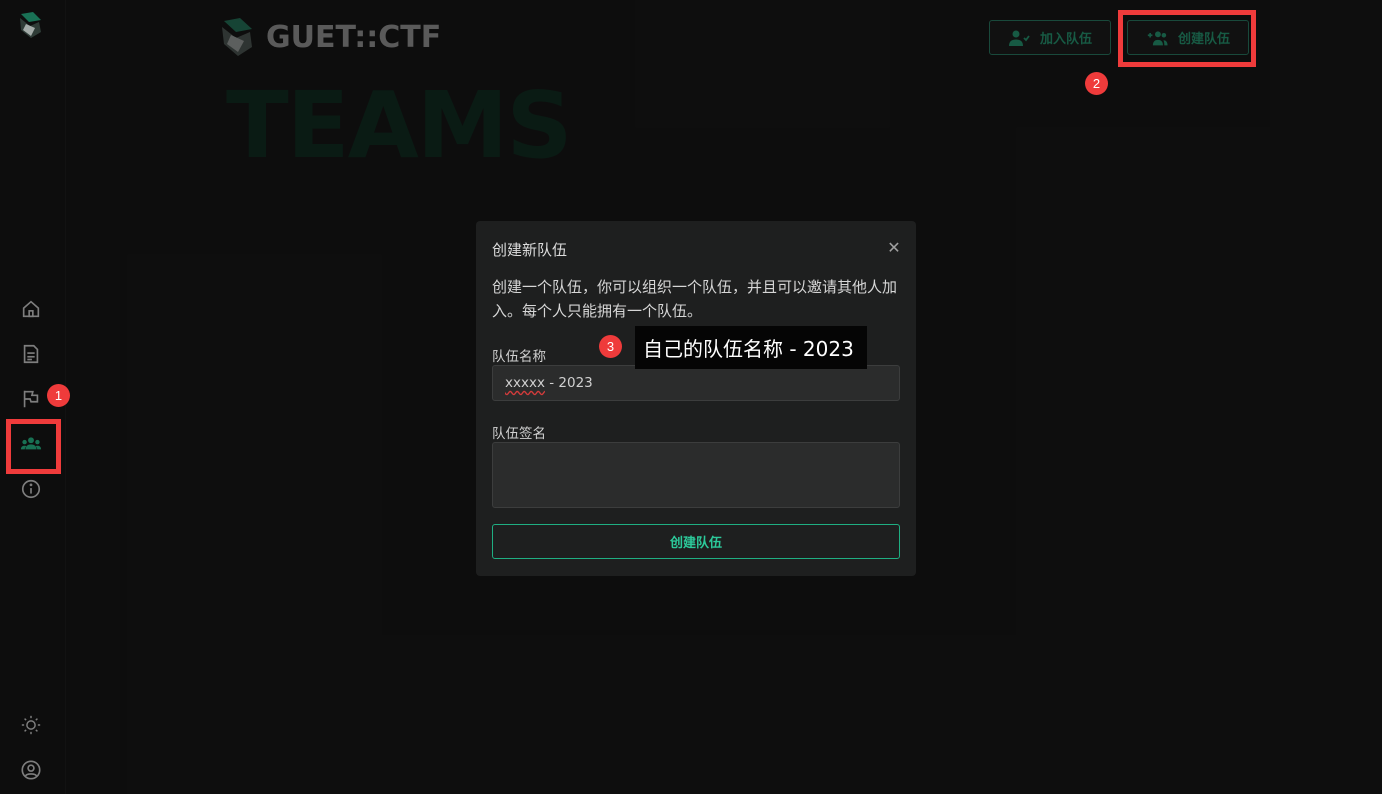 This screenshot has width=1382, height=794. Describe the element at coordinates (525, 383) in the screenshot. I see `team-name-value-prefix: xxxxx` at that location.